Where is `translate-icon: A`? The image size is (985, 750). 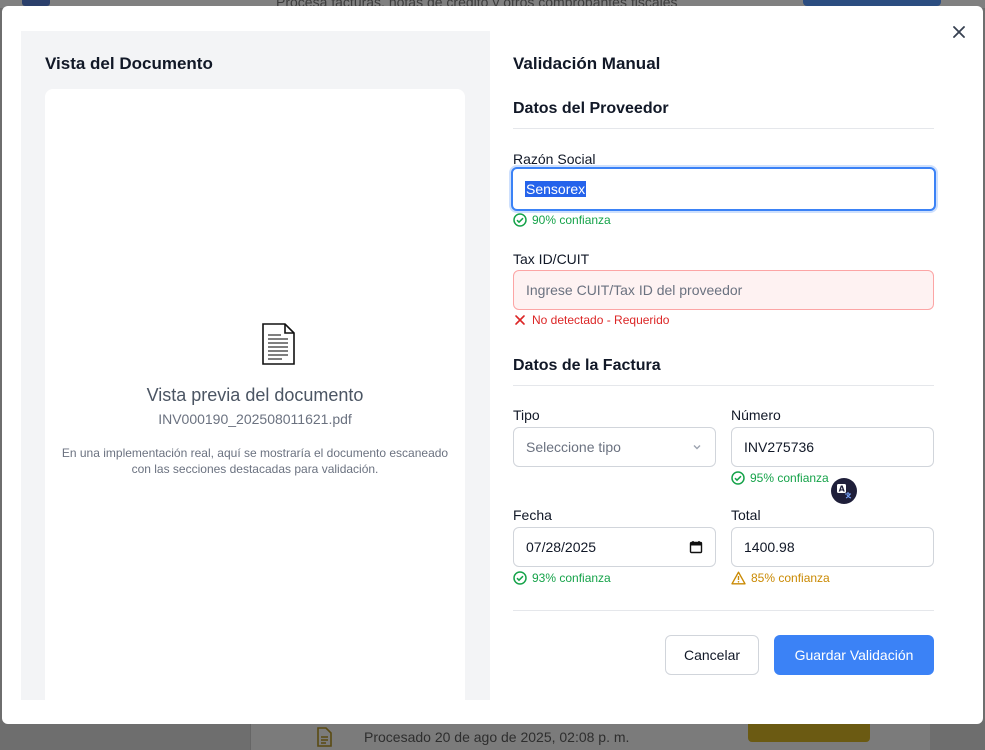
translate-icon: A is located at coordinates (844, 491).